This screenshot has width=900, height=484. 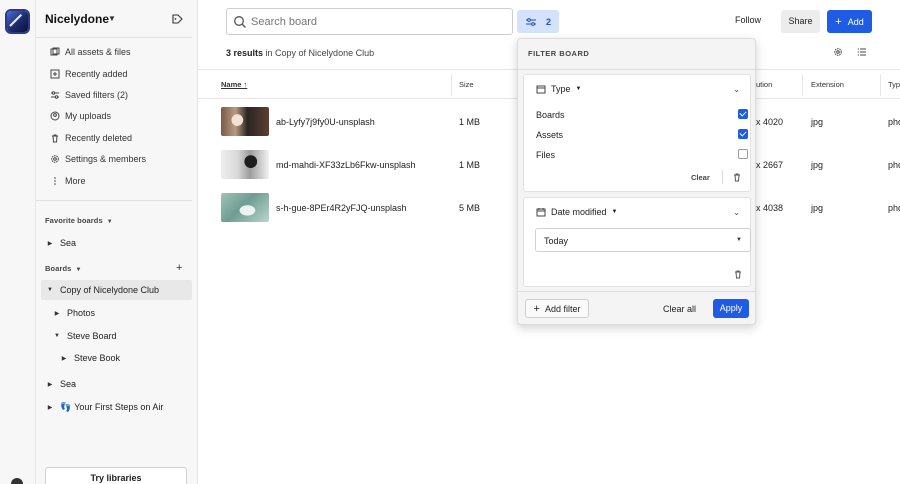 I want to click on apply-button: Apply, so click(x=731, y=308).